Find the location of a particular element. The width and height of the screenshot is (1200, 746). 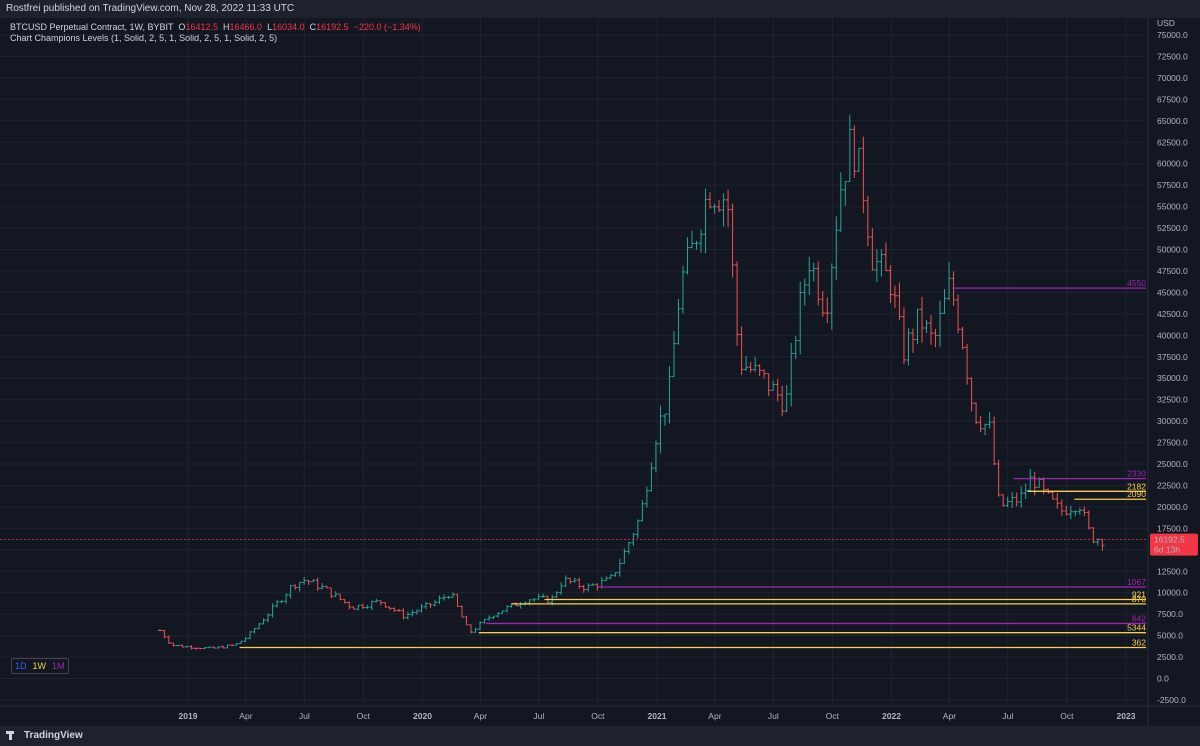

y-tick-label: 75000.0 is located at coordinates (1172, 35).